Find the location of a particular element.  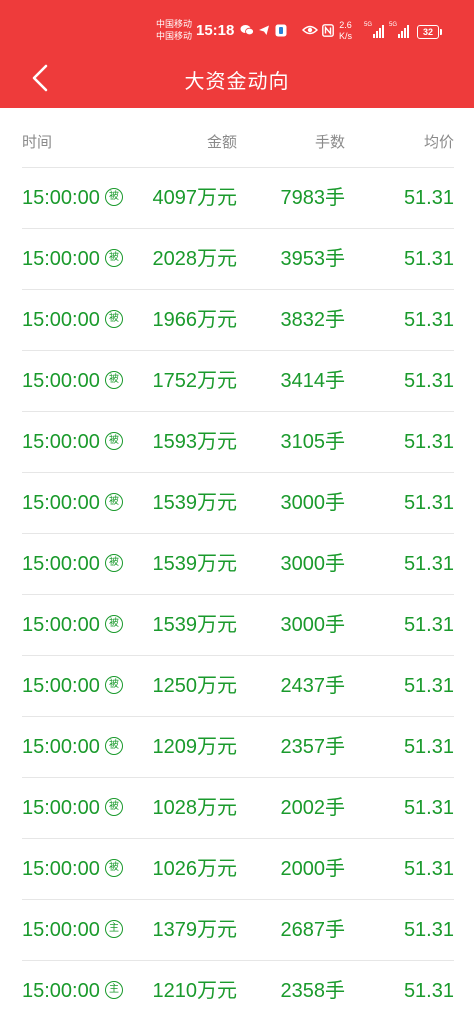

table-row: 15:00:00 被 2028万元 3953手 51.31 is located at coordinates (237, 259).